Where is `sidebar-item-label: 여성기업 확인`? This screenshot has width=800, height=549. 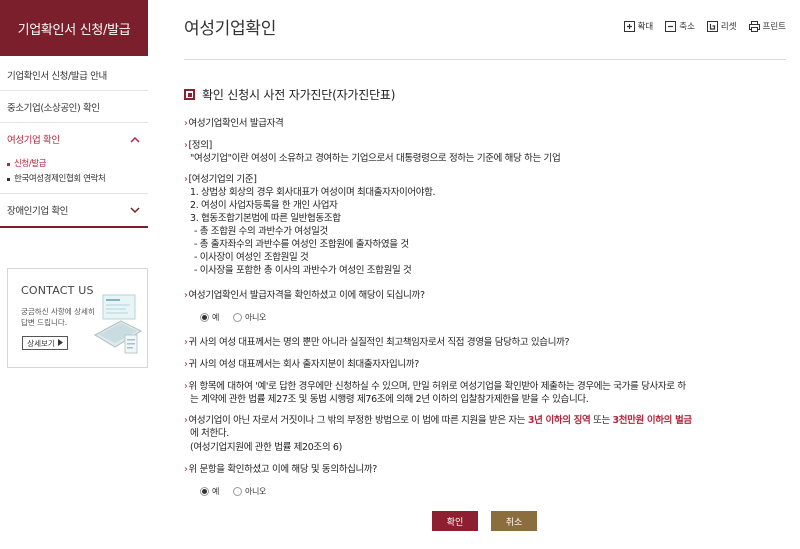 sidebar-item-label: 여성기업 확인 is located at coordinates (33, 140).